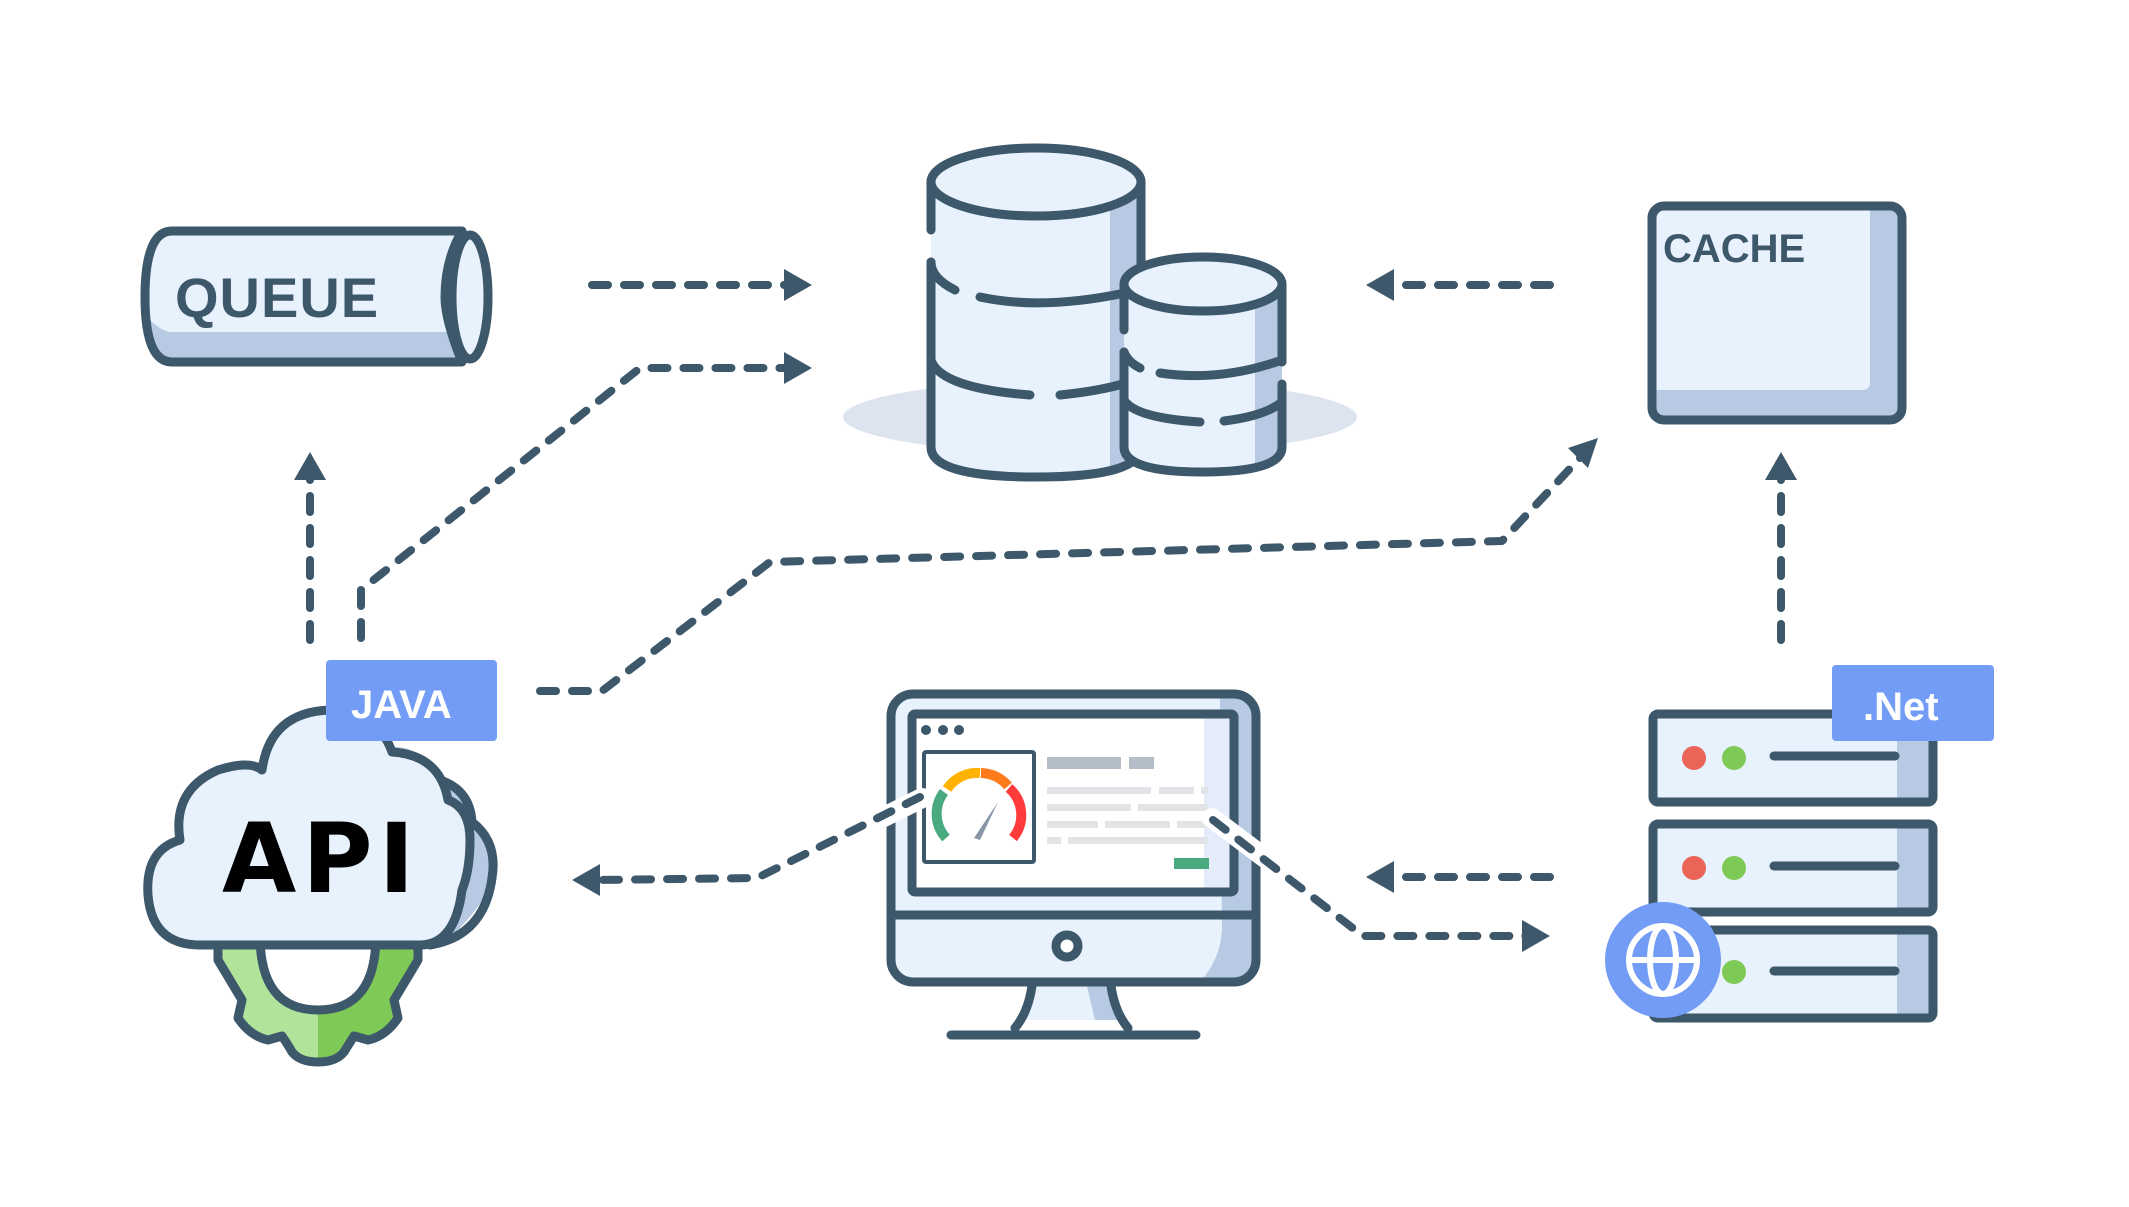  Describe the element at coordinates (318, 998) in the screenshot. I see `gear-icon` at that location.